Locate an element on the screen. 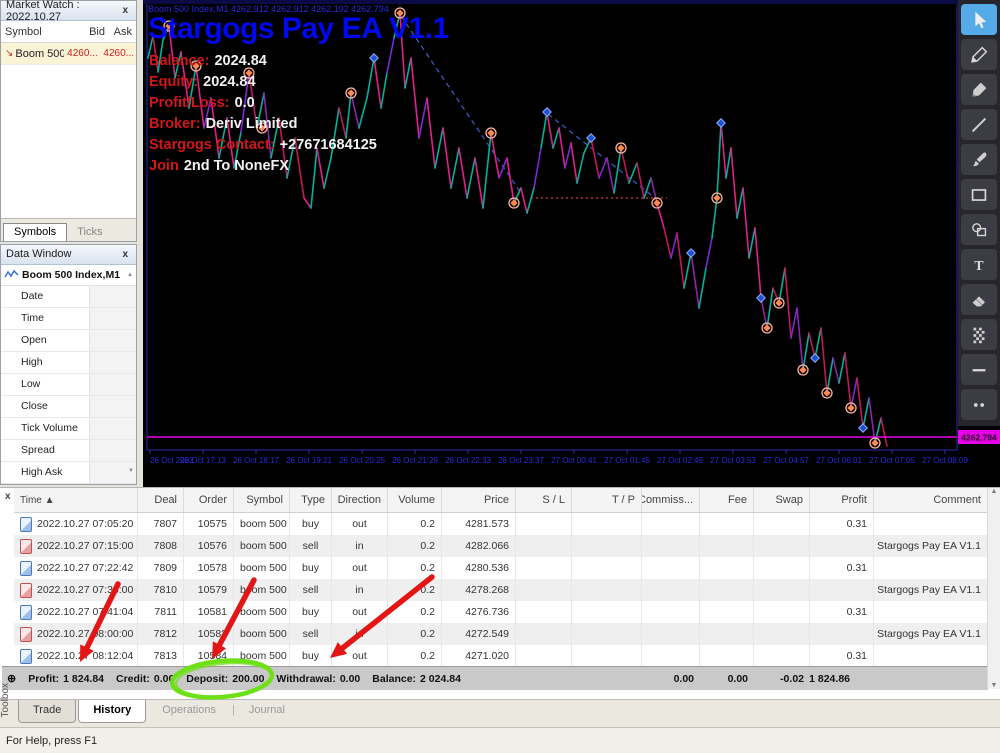 Image resolution: width=1000 pixels, height=753 pixels. column-header-comment: Comment is located at coordinates (931, 500).